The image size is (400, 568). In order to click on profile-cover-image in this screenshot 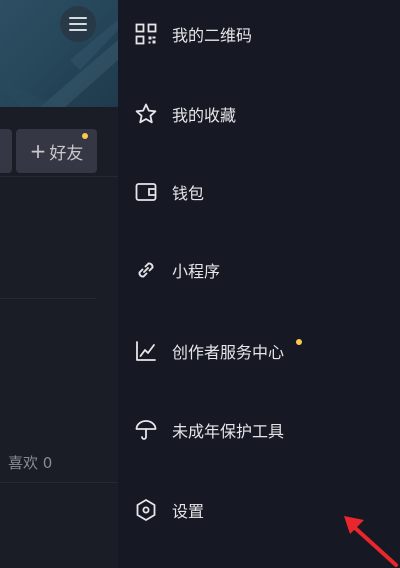, I will do `click(59, 53)`.